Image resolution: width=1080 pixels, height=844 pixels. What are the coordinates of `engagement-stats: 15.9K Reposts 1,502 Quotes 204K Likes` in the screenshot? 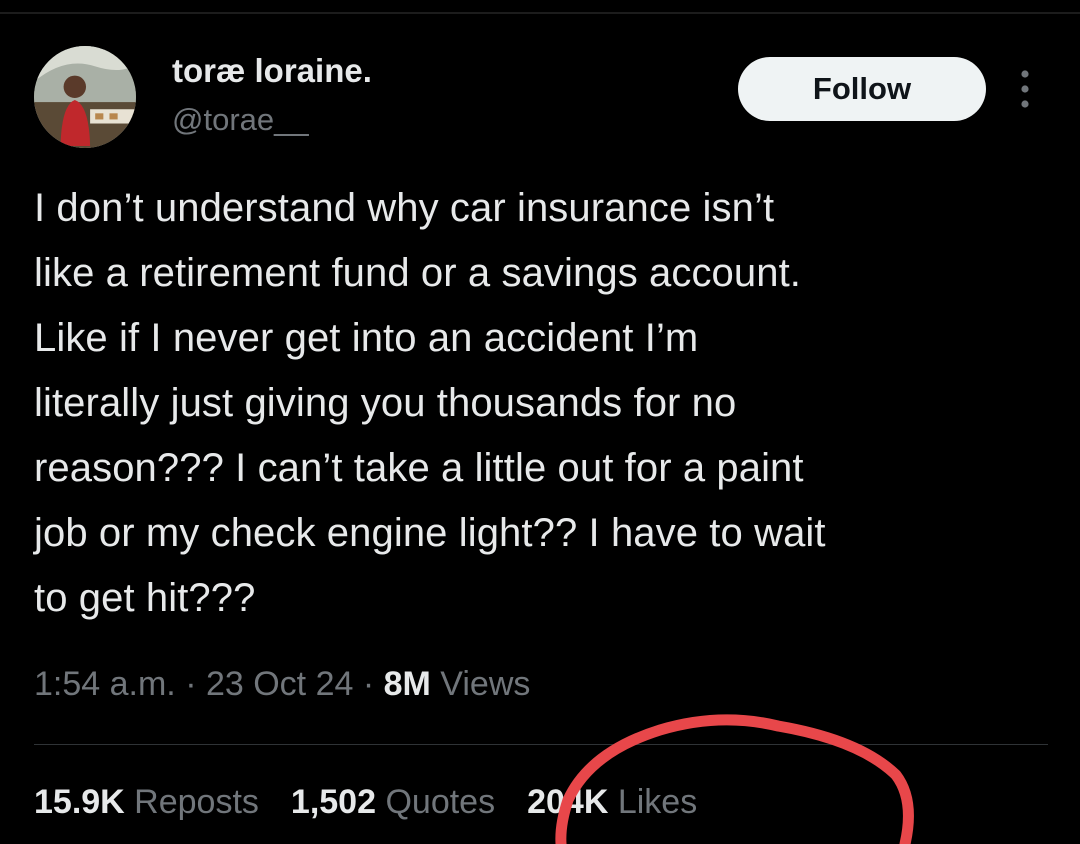 It's located at (381, 802).